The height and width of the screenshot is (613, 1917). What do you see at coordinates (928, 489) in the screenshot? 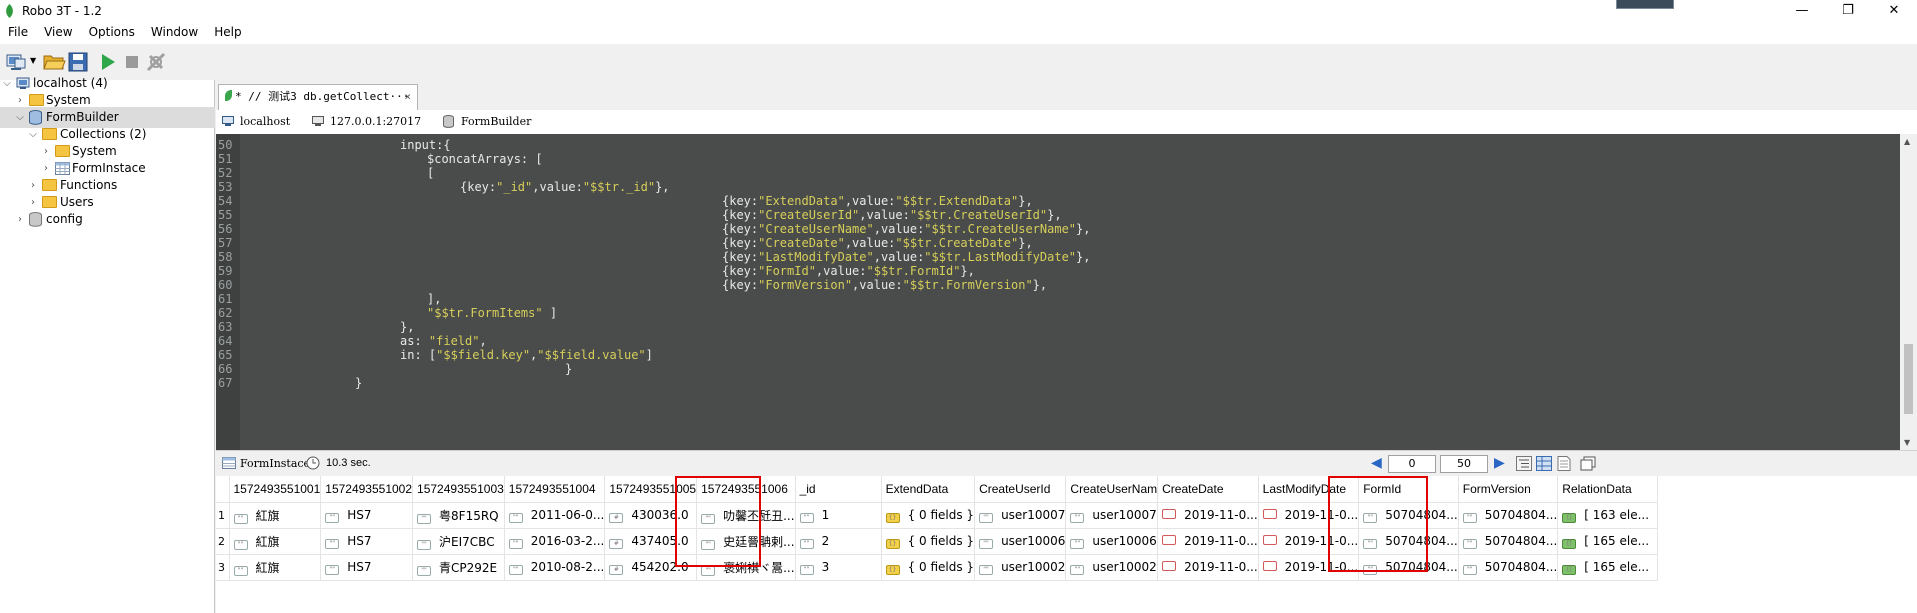
I see `column-header: ExtendData` at bounding box center [928, 489].